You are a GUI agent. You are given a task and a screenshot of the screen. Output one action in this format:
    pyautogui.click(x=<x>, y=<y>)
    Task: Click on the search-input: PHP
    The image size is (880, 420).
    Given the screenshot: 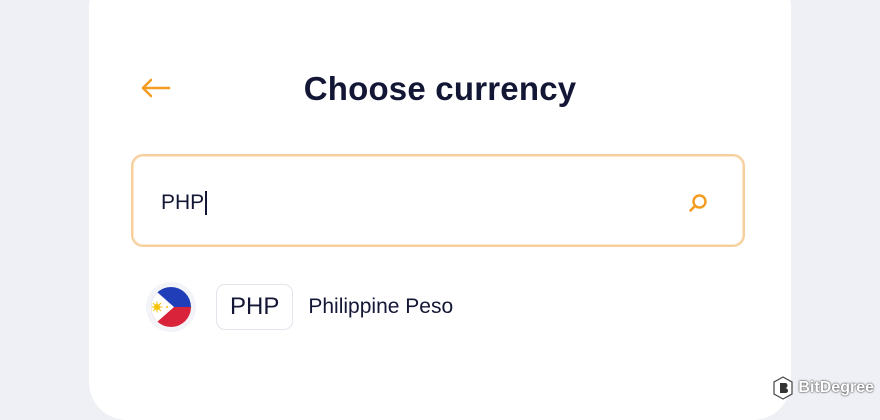 What is the action you would take?
    pyautogui.click(x=184, y=203)
    